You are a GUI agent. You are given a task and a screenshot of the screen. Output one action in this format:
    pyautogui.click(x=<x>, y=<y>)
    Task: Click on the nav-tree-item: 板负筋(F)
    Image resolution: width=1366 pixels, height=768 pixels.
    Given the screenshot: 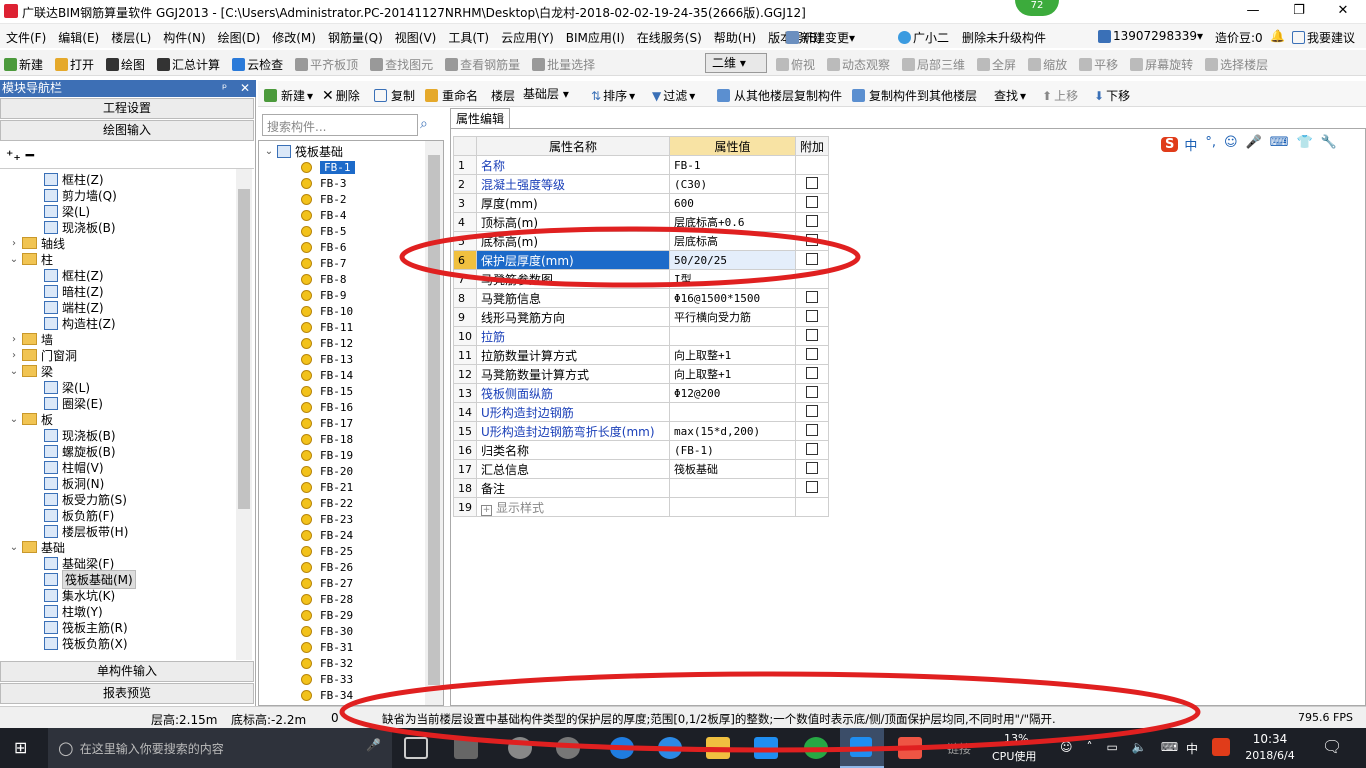 What is the action you would take?
    pyautogui.click(x=79, y=515)
    